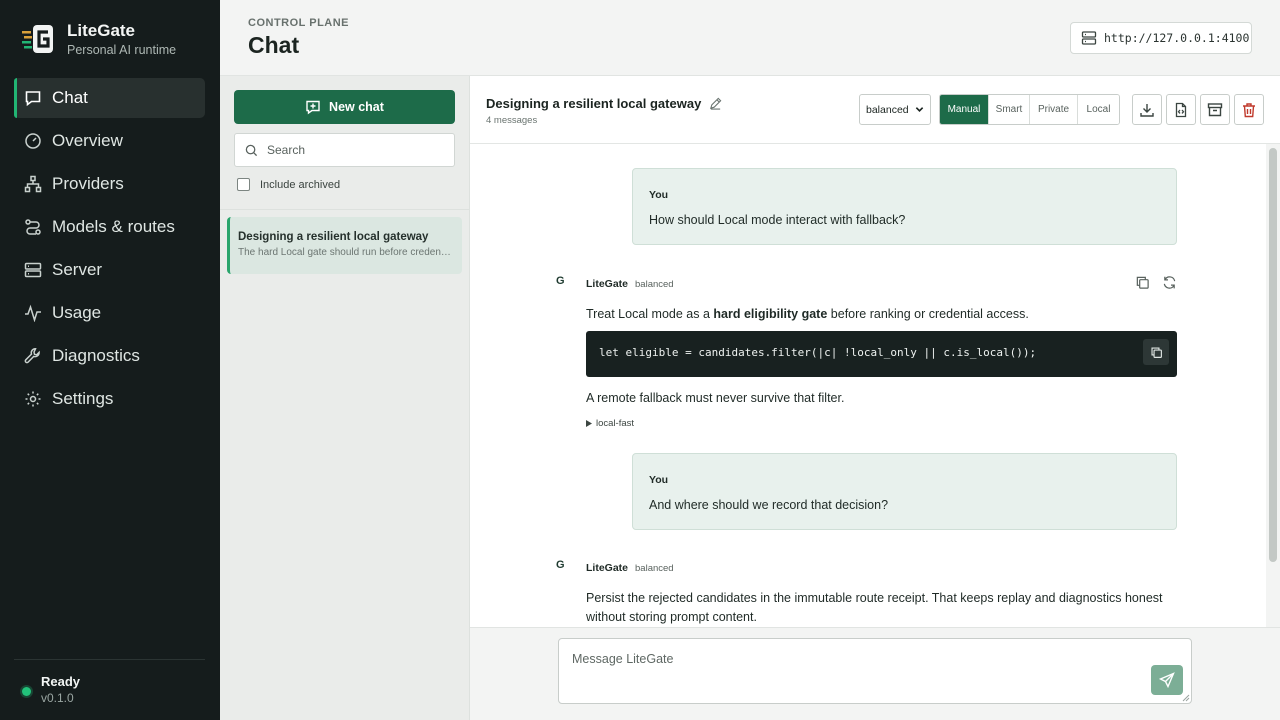  What do you see at coordinates (37, 39) in the screenshot?
I see `litegate-logo-icon` at bounding box center [37, 39].